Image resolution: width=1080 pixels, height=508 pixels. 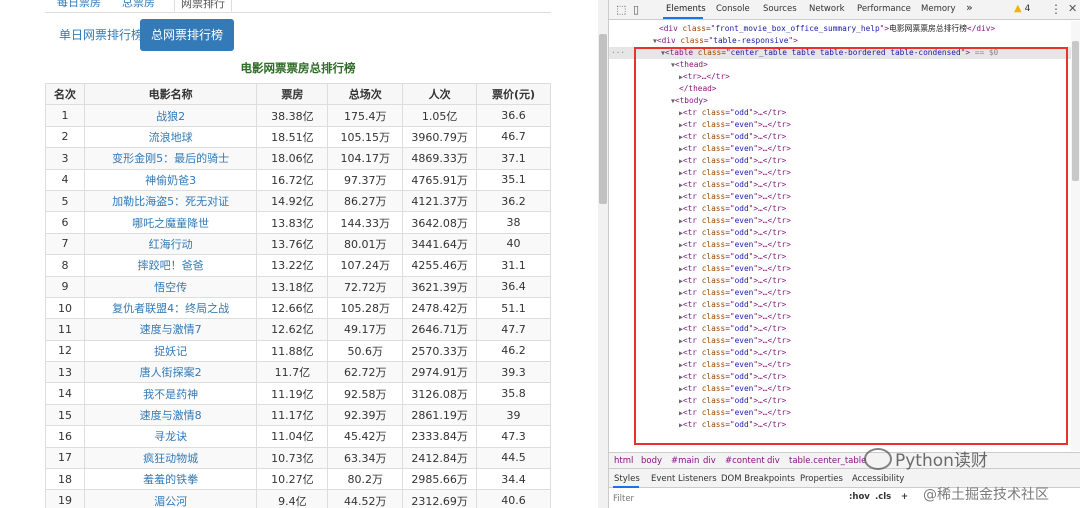 What do you see at coordinates (203, 6) in the screenshot?
I see `tab-online-ticket-rank: 网票排行` at bounding box center [203, 6].